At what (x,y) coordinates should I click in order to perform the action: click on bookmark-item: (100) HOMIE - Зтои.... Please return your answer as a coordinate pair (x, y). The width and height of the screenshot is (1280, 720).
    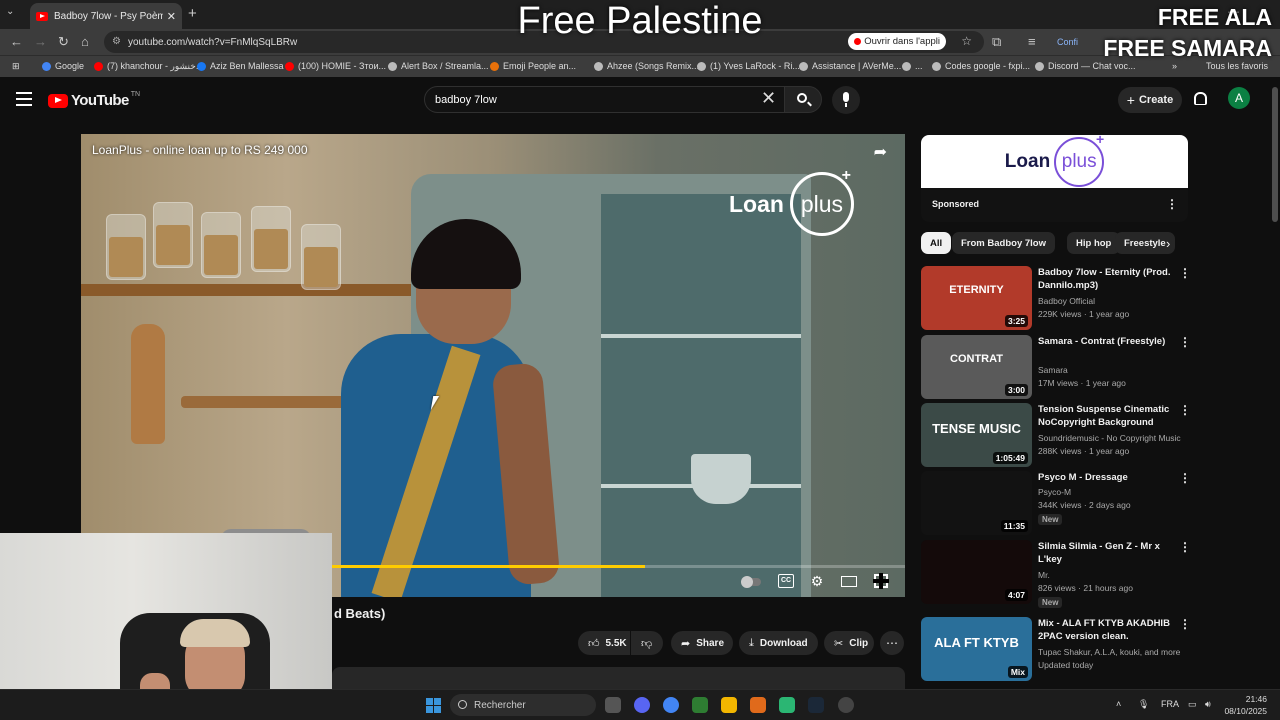
    Looking at the image, I should click on (335, 66).